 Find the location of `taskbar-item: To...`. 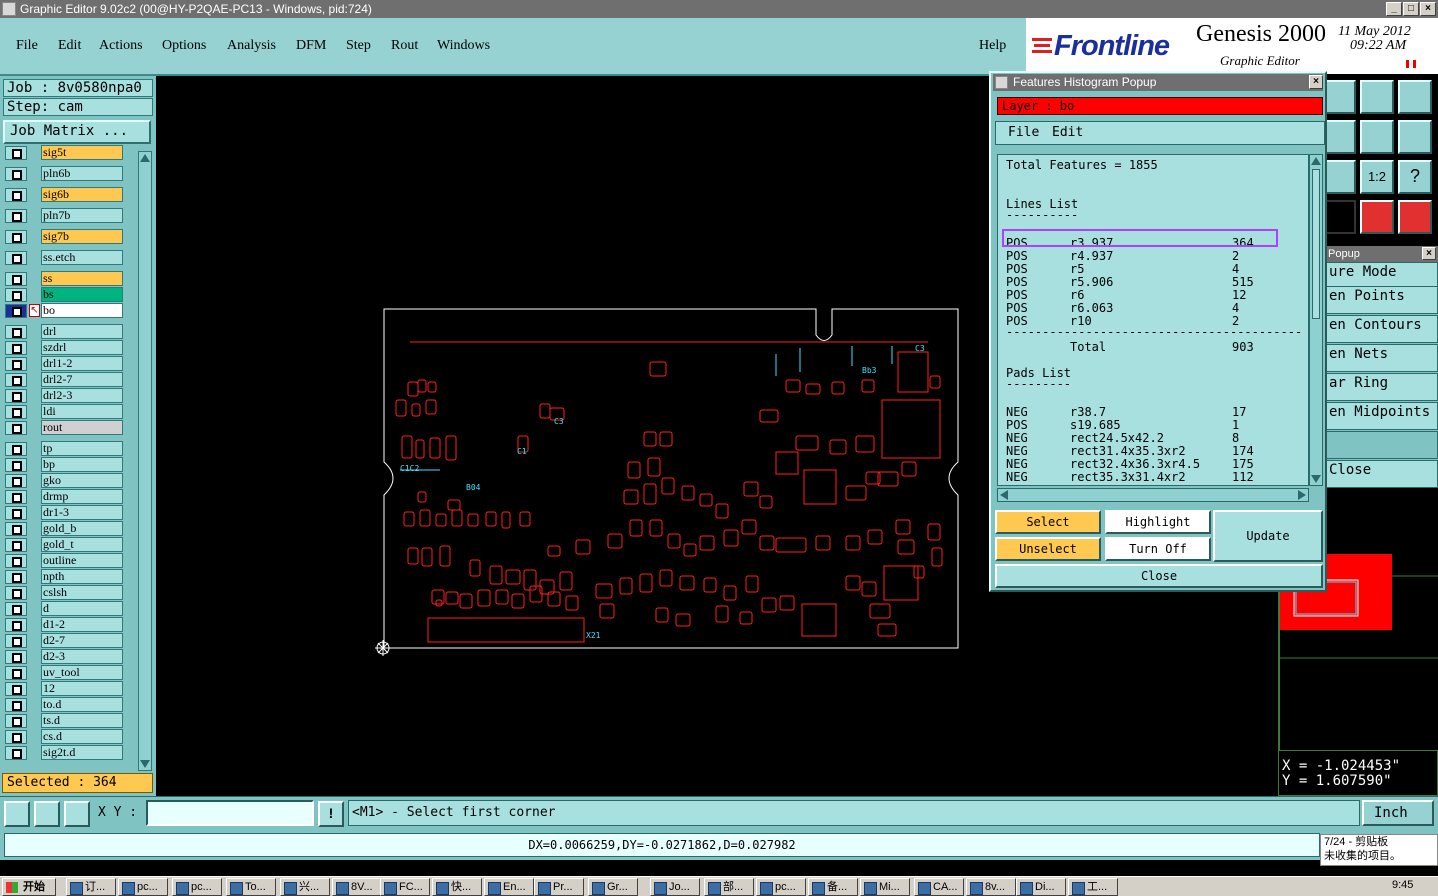

taskbar-item: To... is located at coordinates (251, 887).